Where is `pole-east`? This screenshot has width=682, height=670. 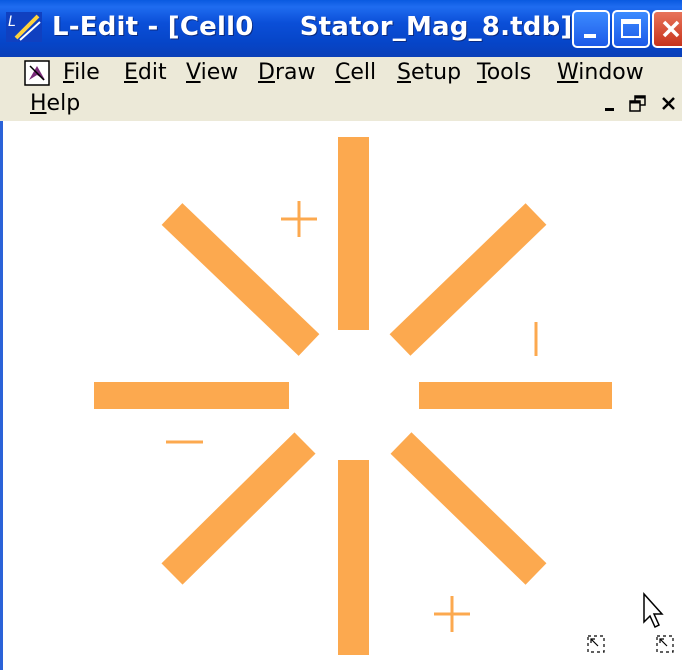 pole-east is located at coordinates (515, 395).